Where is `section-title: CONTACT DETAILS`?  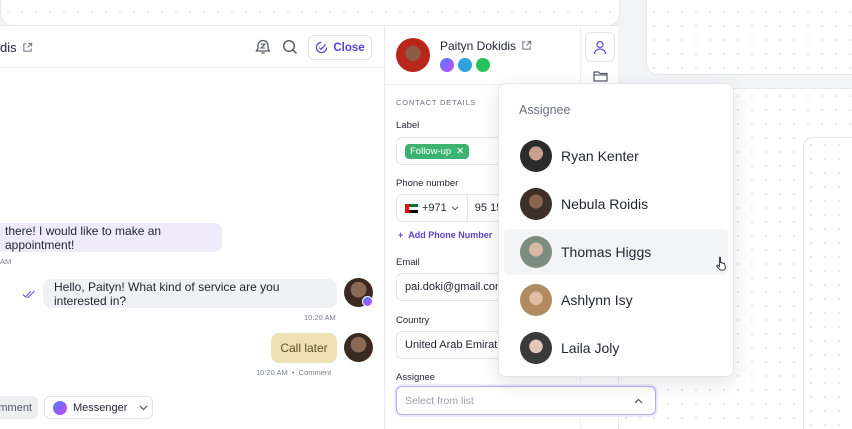 section-title: CONTACT DETAILS is located at coordinates (436, 102).